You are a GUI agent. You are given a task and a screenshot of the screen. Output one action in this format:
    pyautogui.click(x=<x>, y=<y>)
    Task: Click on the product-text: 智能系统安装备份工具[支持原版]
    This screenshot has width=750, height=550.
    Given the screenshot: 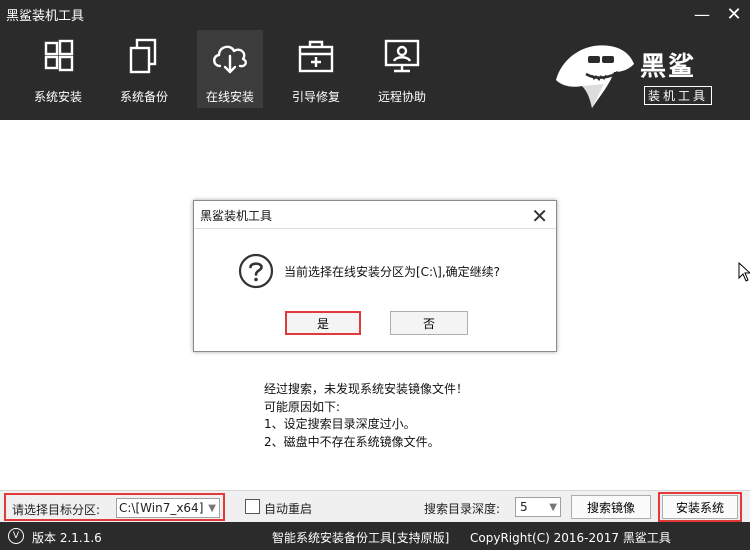 What is the action you would take?
    pyautogui.click(x=361, y=538)
    